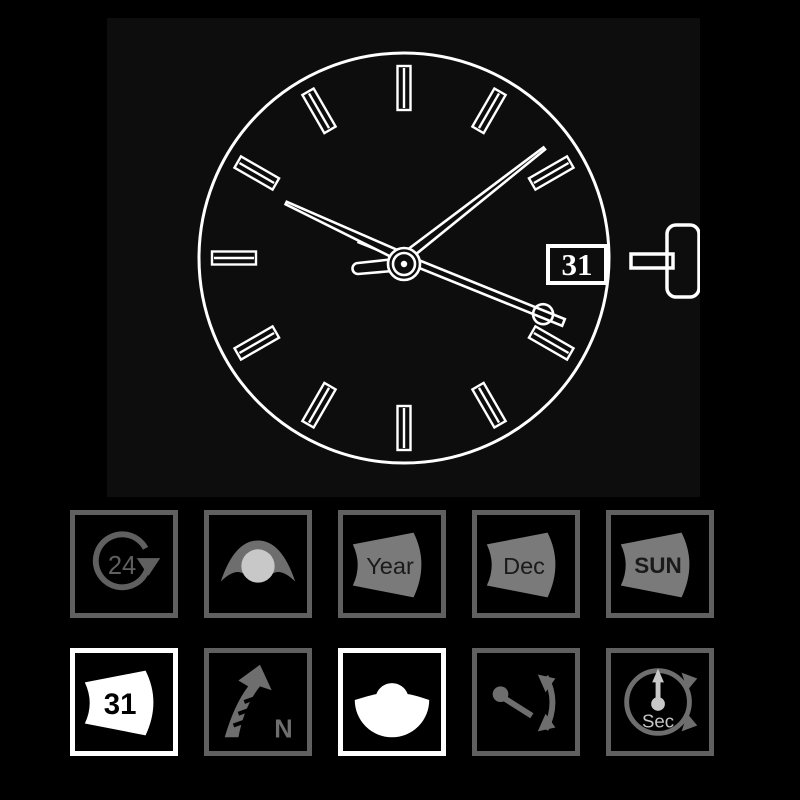 The height and width of the screenshot is (800, 800). I want to click on minute-hand, so click(476, 201).